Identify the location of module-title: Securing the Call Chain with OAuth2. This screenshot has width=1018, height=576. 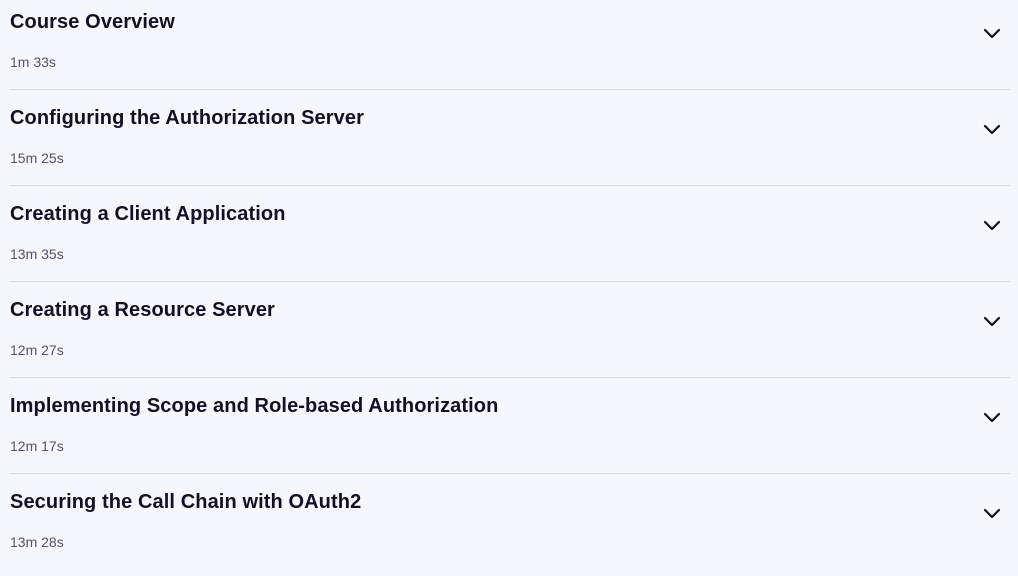
(186, 502).